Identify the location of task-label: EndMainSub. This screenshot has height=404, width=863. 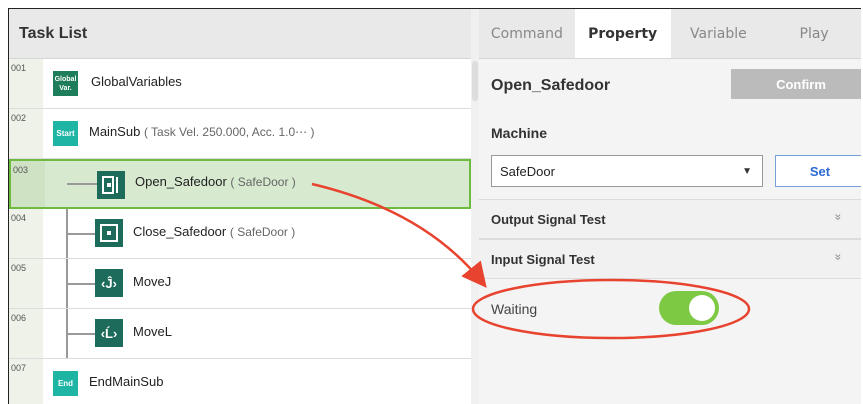
(126, 381).